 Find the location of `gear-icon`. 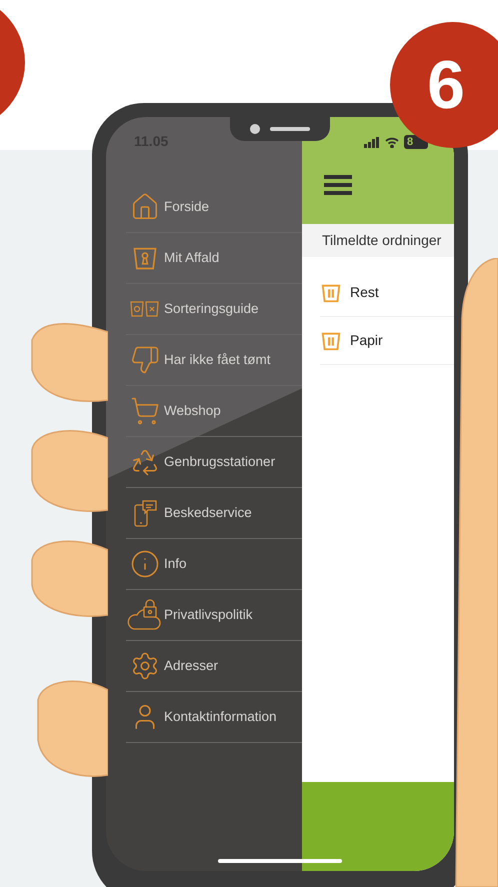

gear-icon is located at coordinates (145, 666).